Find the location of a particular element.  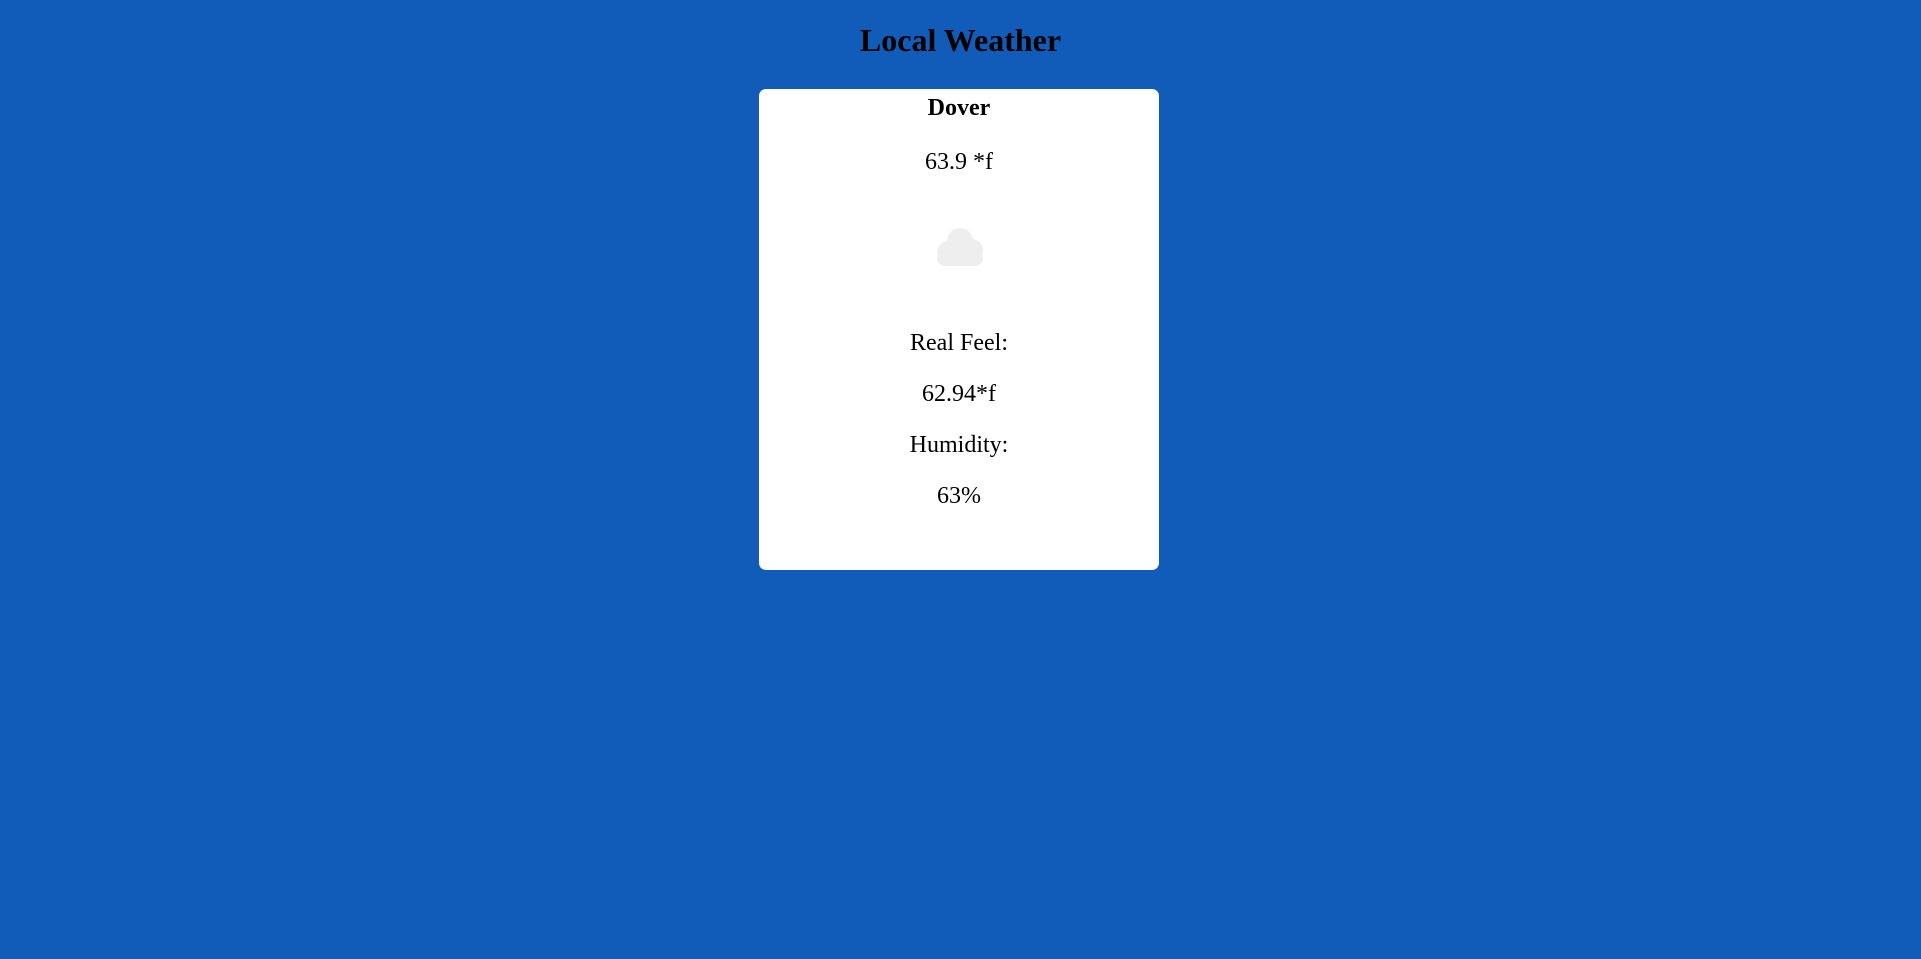

real-feel-value: 62.94*f is located at coordinates (959, 394).